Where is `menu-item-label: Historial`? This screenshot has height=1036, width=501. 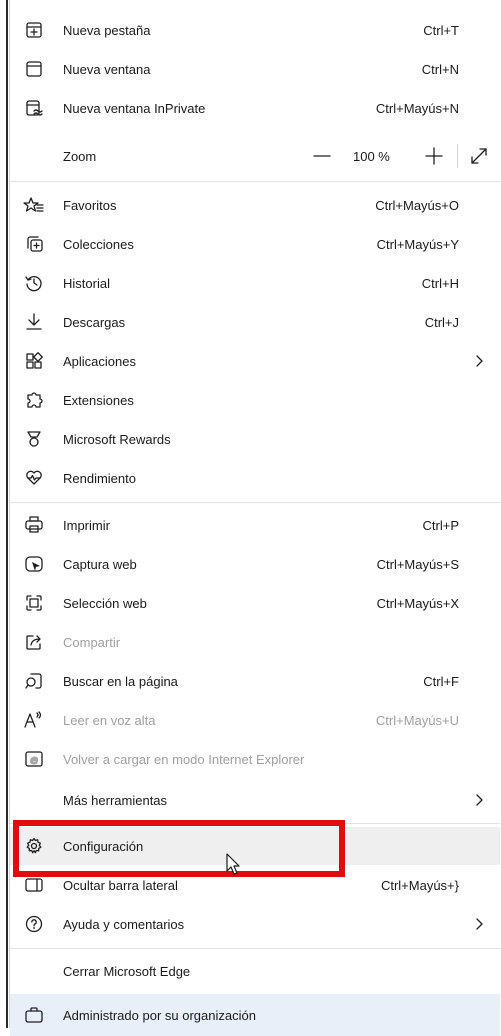 menu-item-label: Historial is located at coordinates (86, 283).